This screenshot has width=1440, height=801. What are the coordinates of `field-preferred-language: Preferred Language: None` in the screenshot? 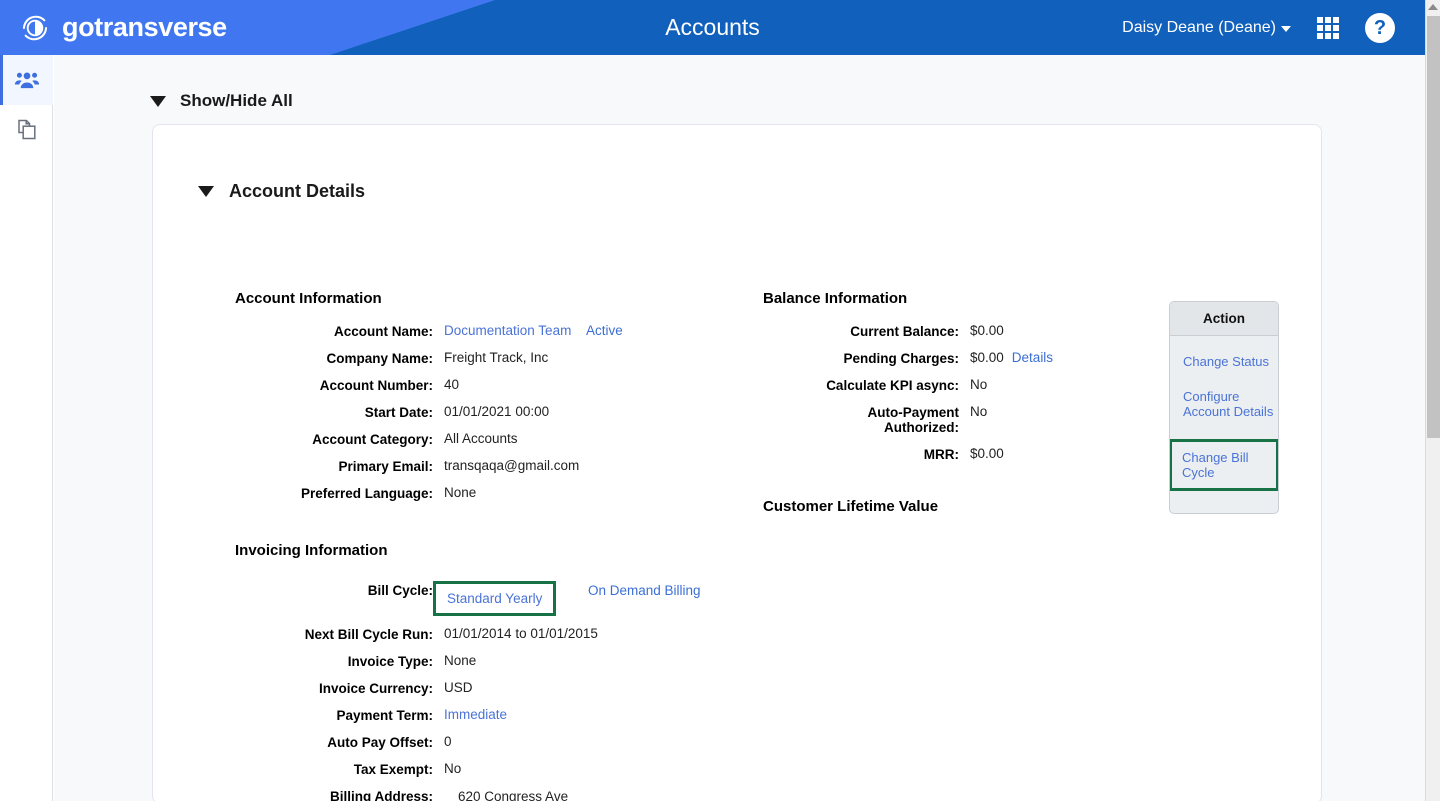 It's located at (455, 493).